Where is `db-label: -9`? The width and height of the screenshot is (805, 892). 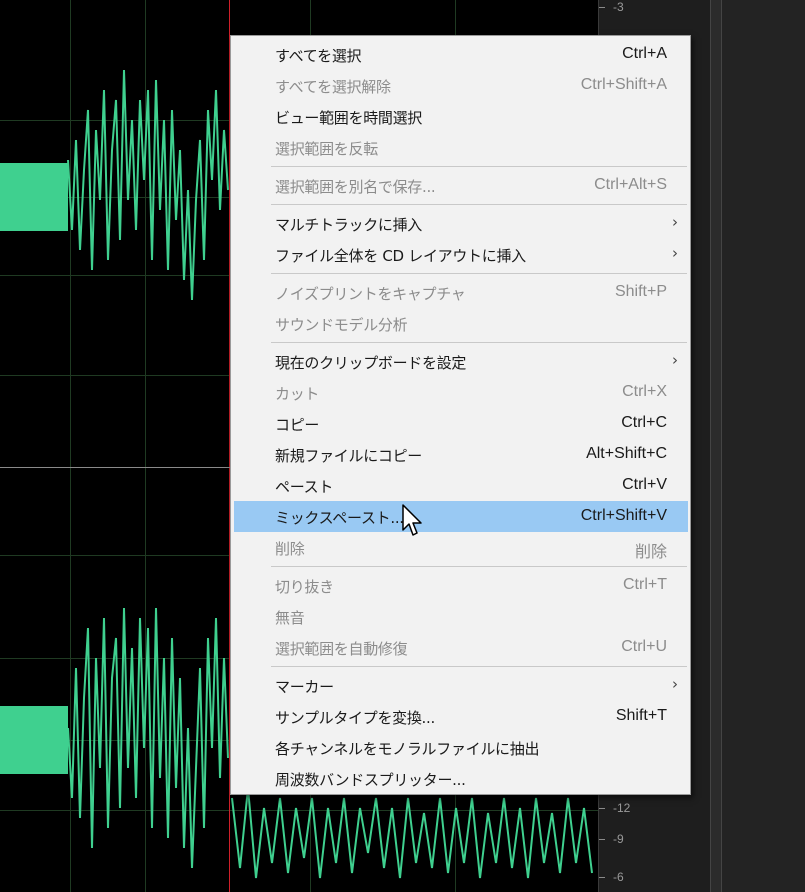 db-label: -9 is located at coordinates (618, 839).